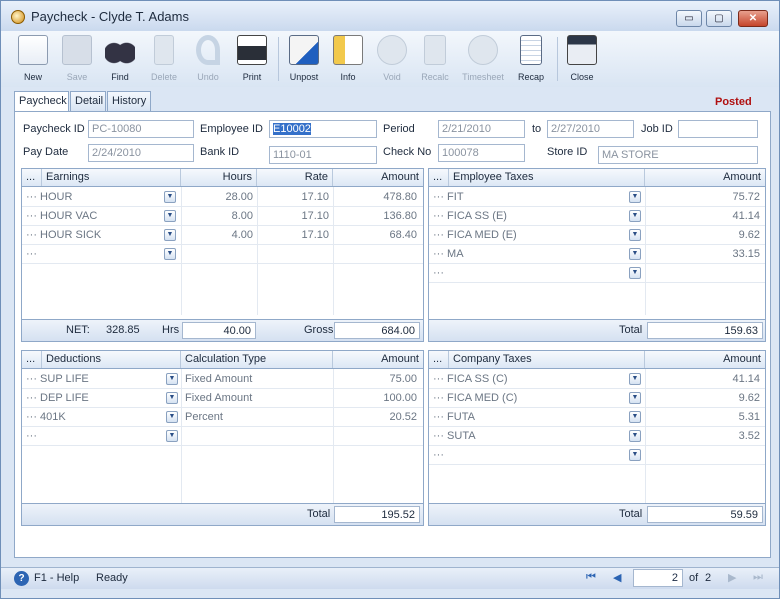 This screenshot has height=599, width=780. Describe the element at coordinates (481, 129) in the screenshot. I see `period-from-field: 2/21/2010` at that location.